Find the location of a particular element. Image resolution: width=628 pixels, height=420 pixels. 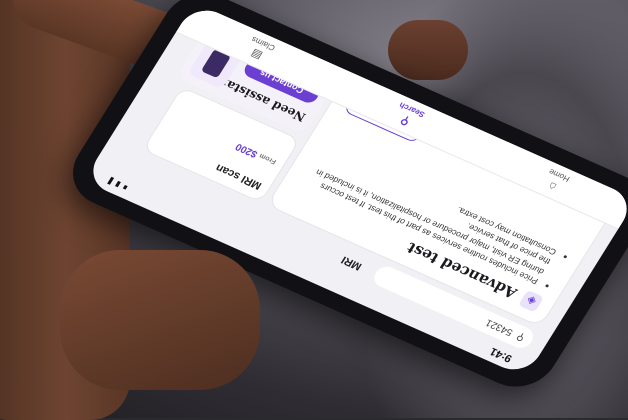

price-from-label: From is located at coordinates (268, 158).